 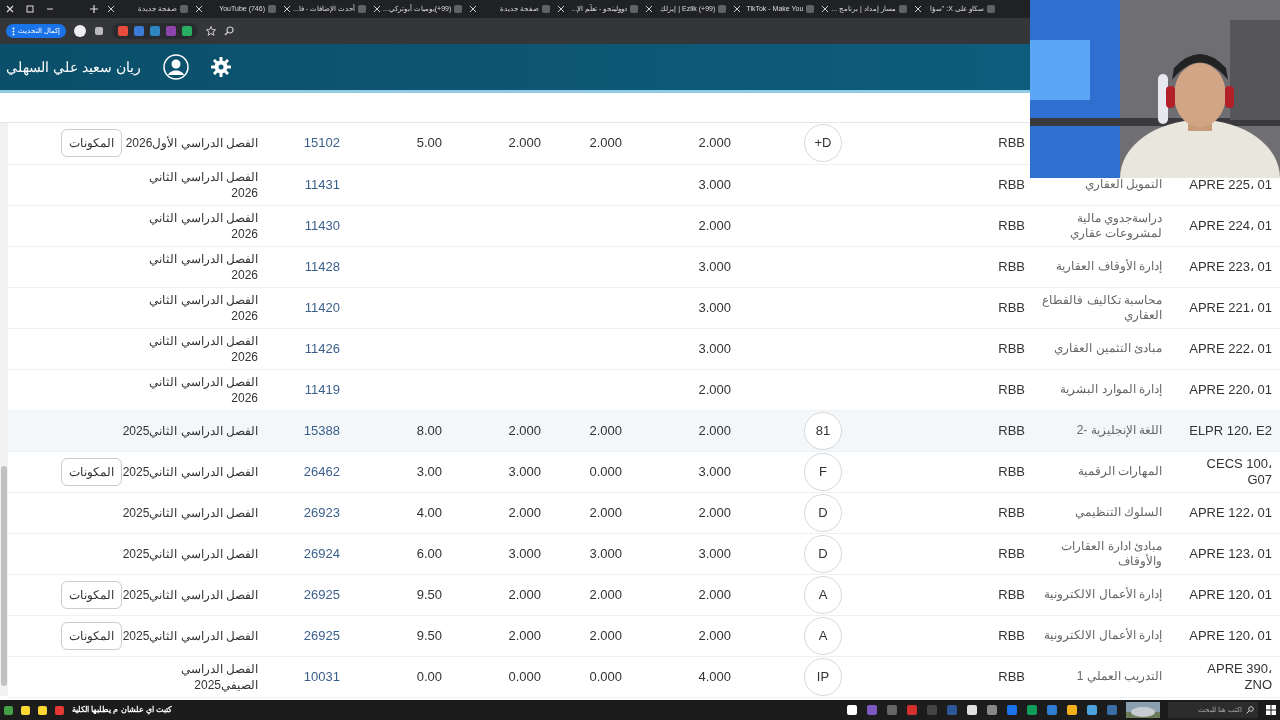 I want to click on ticker-text: كتبت اي علشان م يطلبها الكلية, so click(x=122, y=710).